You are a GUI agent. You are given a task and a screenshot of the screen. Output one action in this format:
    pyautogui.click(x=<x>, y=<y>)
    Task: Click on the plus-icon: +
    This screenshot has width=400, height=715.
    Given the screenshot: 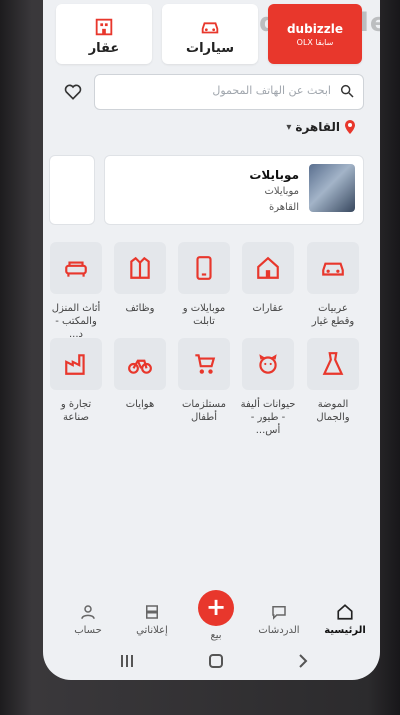 What is the action you would take?
    pyautogui.click(x=216, y=607)
    